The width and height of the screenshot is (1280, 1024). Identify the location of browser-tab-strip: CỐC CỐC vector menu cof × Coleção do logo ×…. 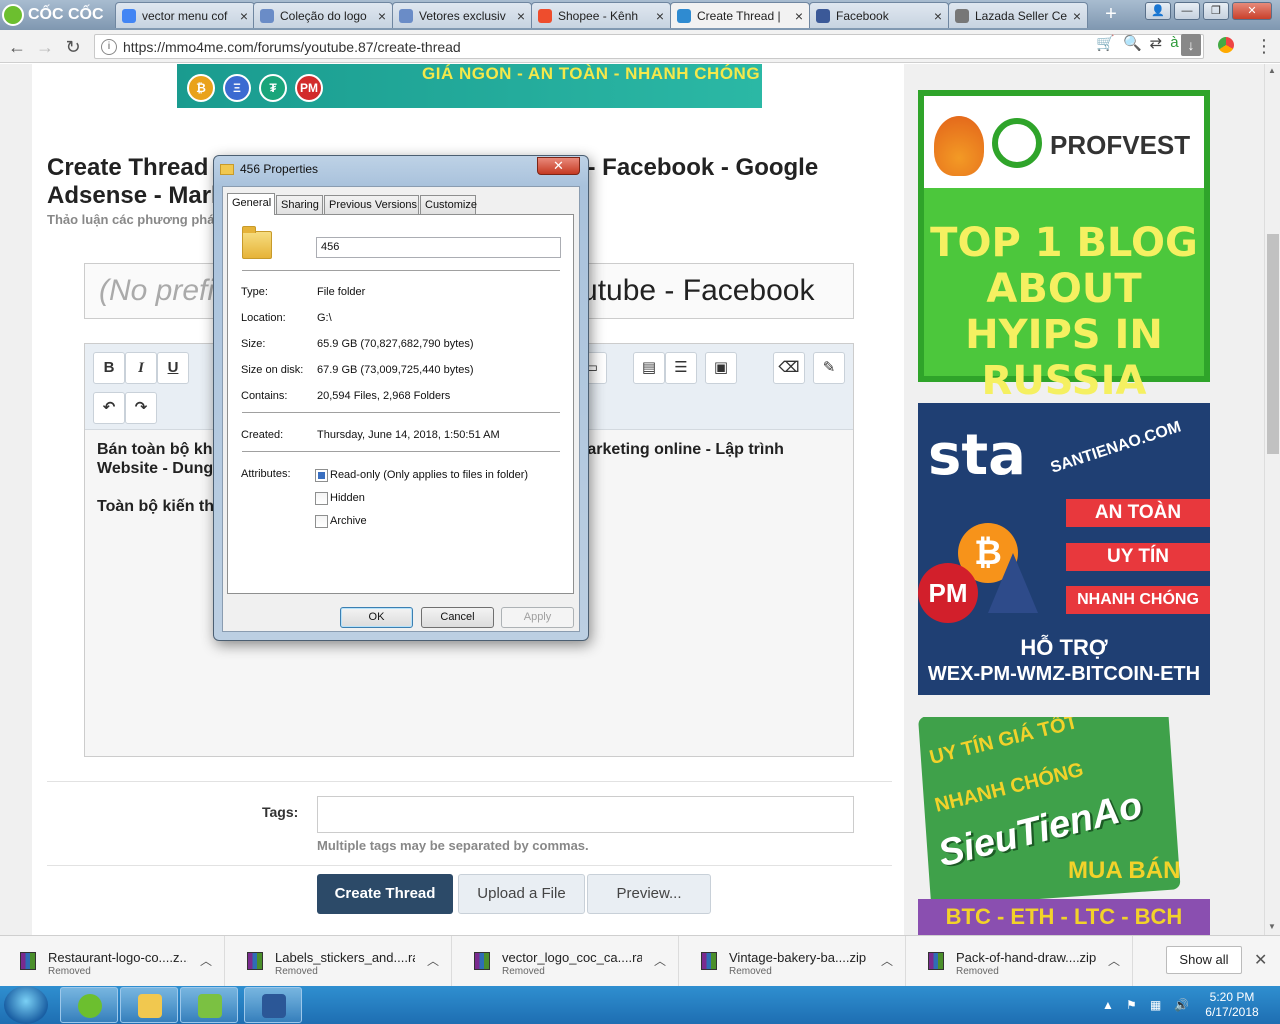
(640, 15).